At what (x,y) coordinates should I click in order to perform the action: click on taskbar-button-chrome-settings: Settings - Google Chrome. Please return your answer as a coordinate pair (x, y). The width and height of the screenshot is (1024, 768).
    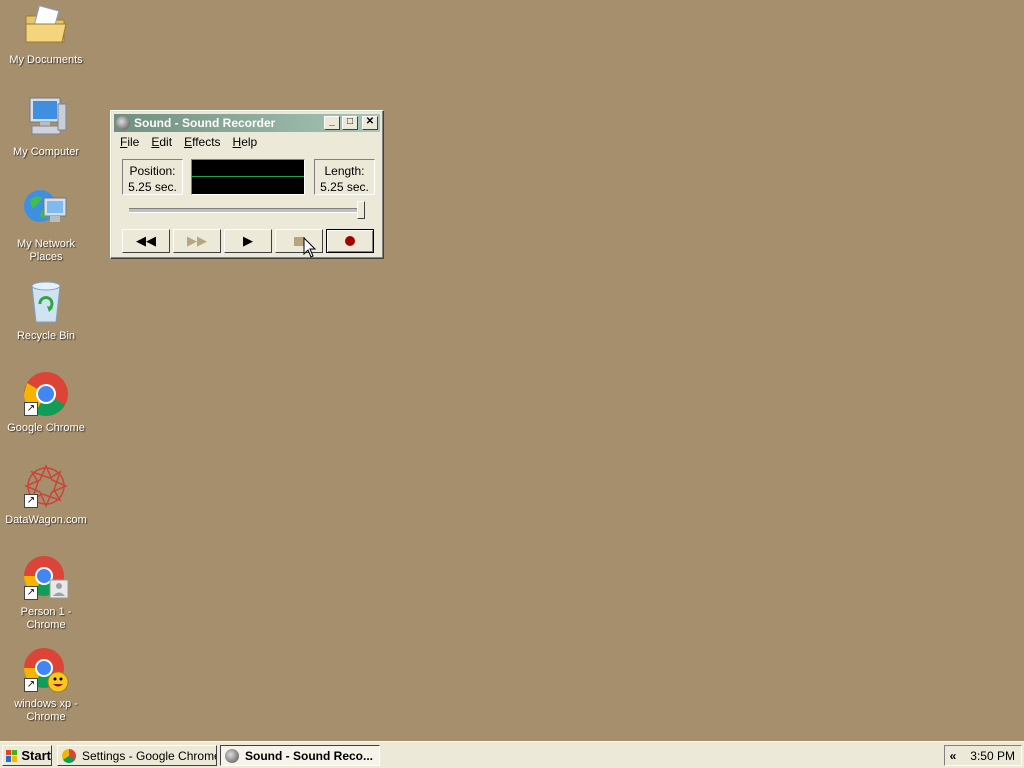
    Looking at the image, I should click on (137, 755).